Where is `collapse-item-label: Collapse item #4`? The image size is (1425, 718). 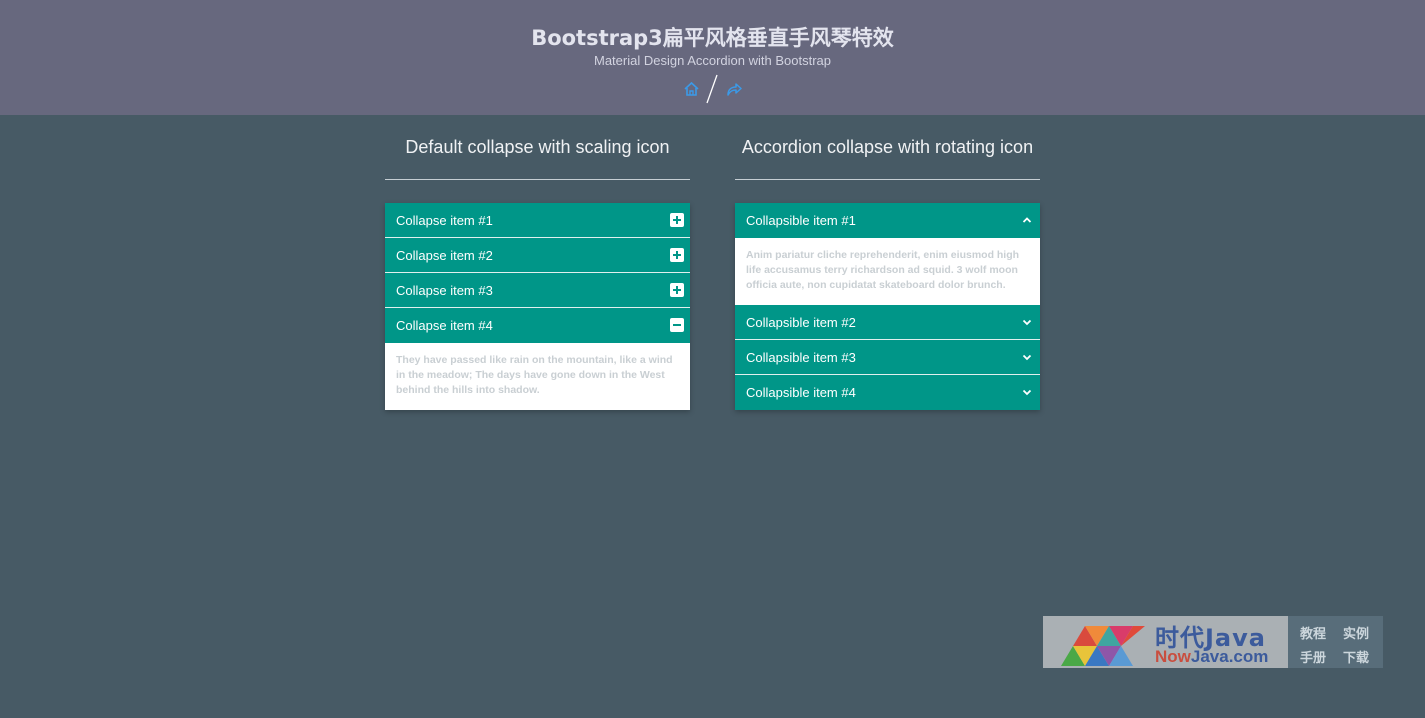 collapse-item-label: Collapse item #4 is located at coordinates (444, 325).